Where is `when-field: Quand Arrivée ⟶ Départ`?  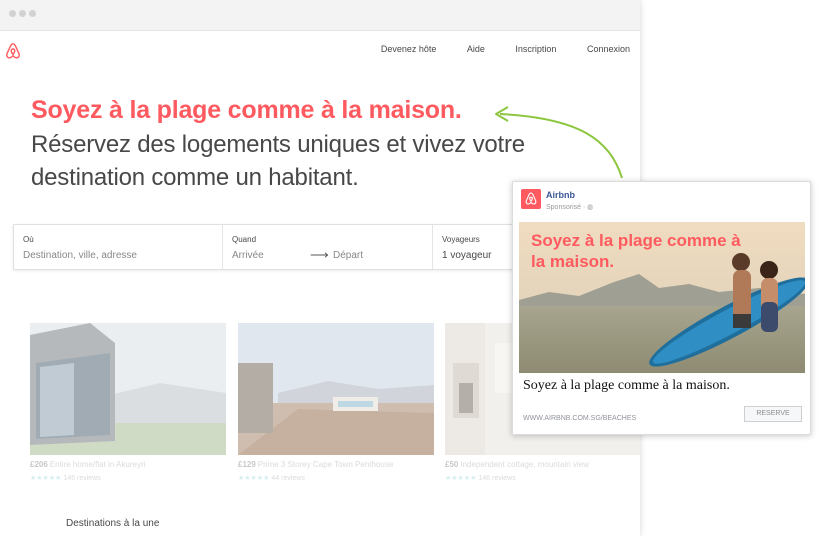 when-field: Quand Arrivée ⟶ Départ is located at coordinates (328, 247).